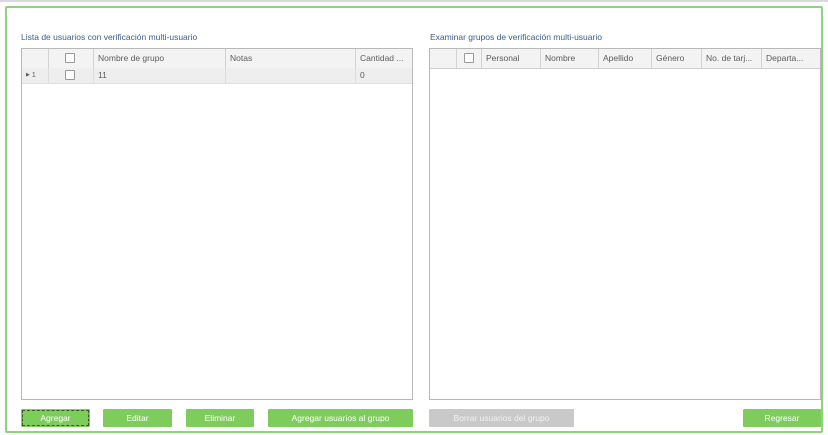 The width and height of the screenshot is (828, 435). What do you see at coordinates (677, 58) in the screenshot?
I see `column-header-gender: Género` at bounding box center [677, 58].